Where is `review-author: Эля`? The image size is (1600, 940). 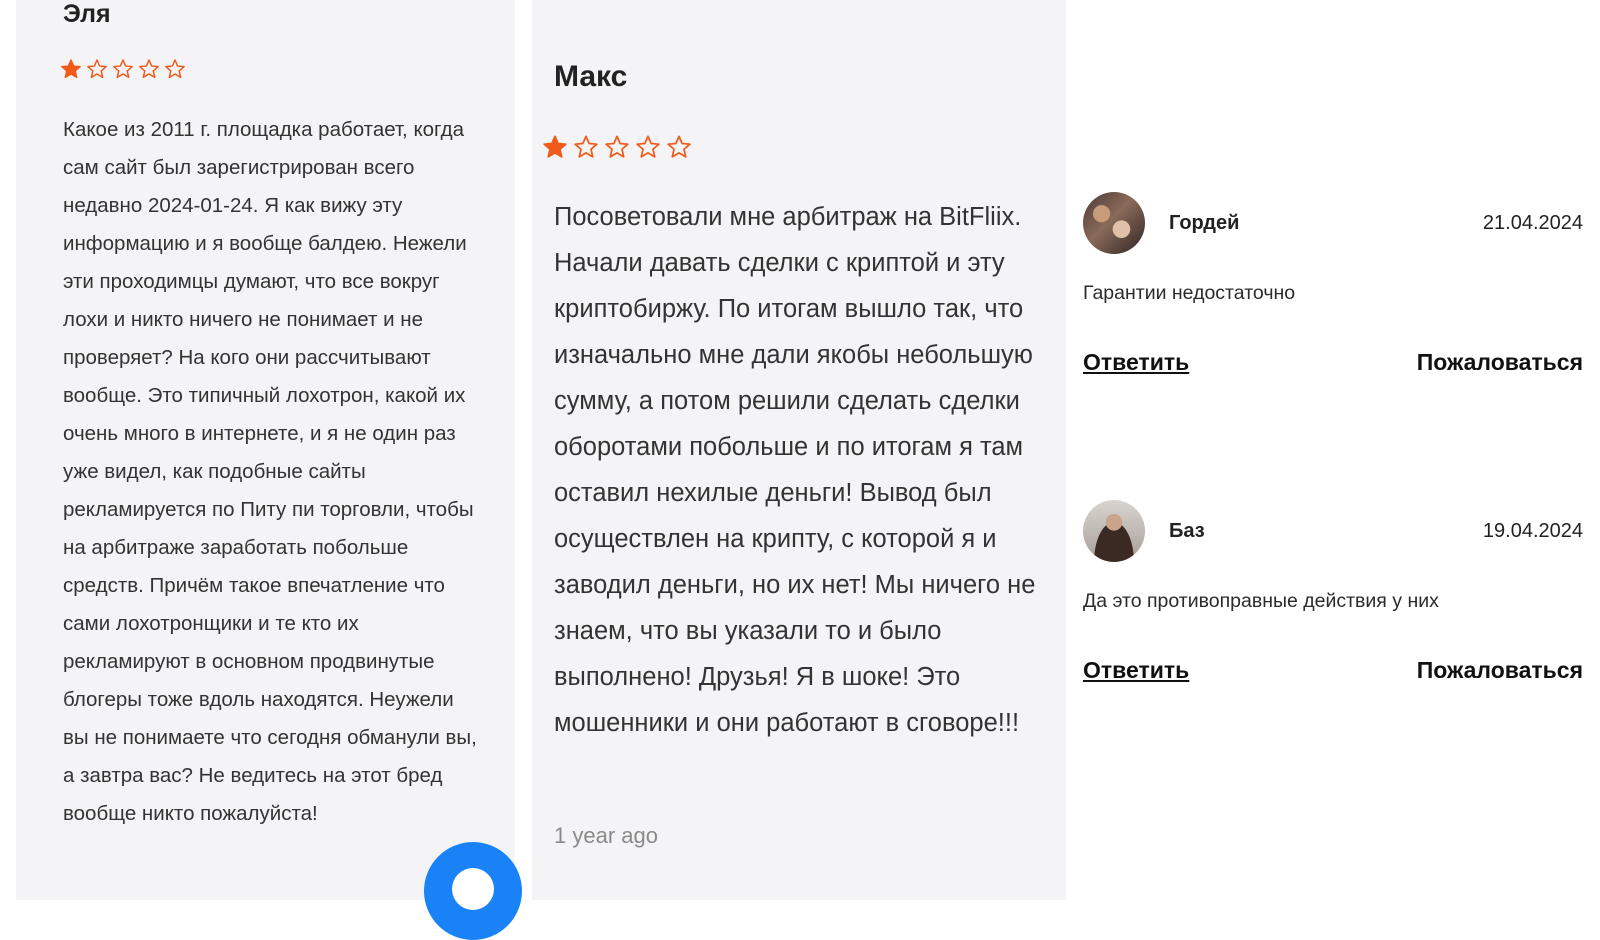
review-author: Эля is located at coordinates (87, 14).